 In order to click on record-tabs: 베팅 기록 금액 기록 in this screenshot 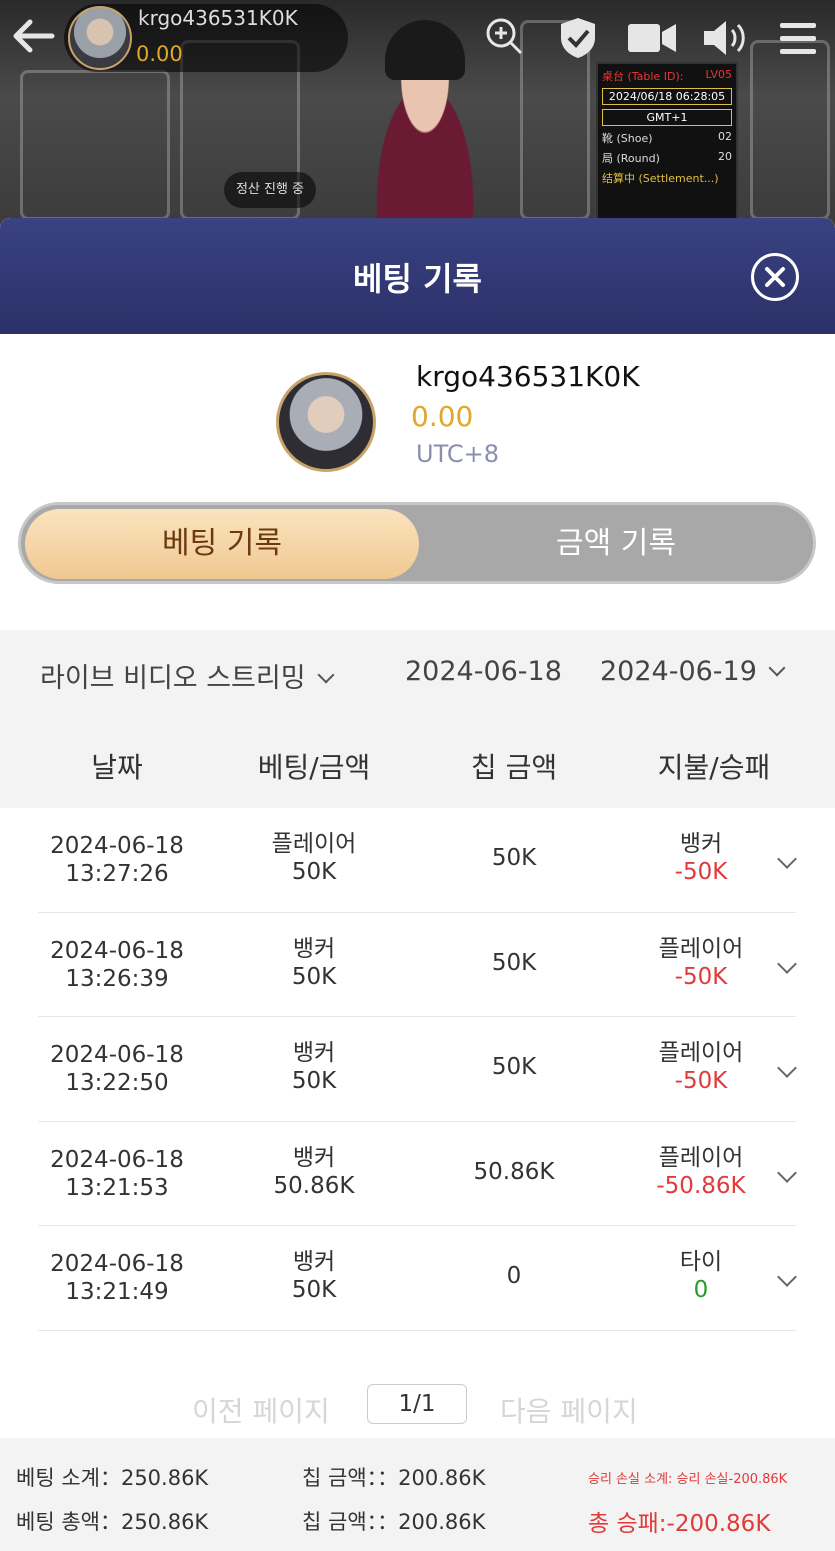, I will do `click(417, 543)`.